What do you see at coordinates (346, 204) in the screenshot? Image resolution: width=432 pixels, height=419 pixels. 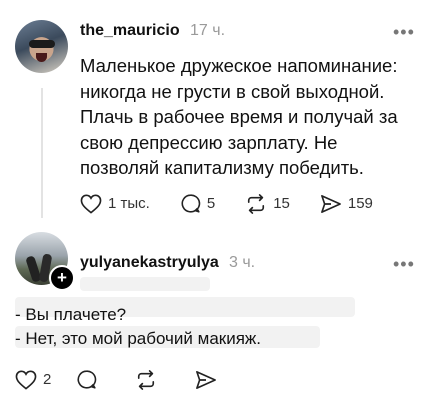 I see `share-button: 159` at bounding box center [346, 204].